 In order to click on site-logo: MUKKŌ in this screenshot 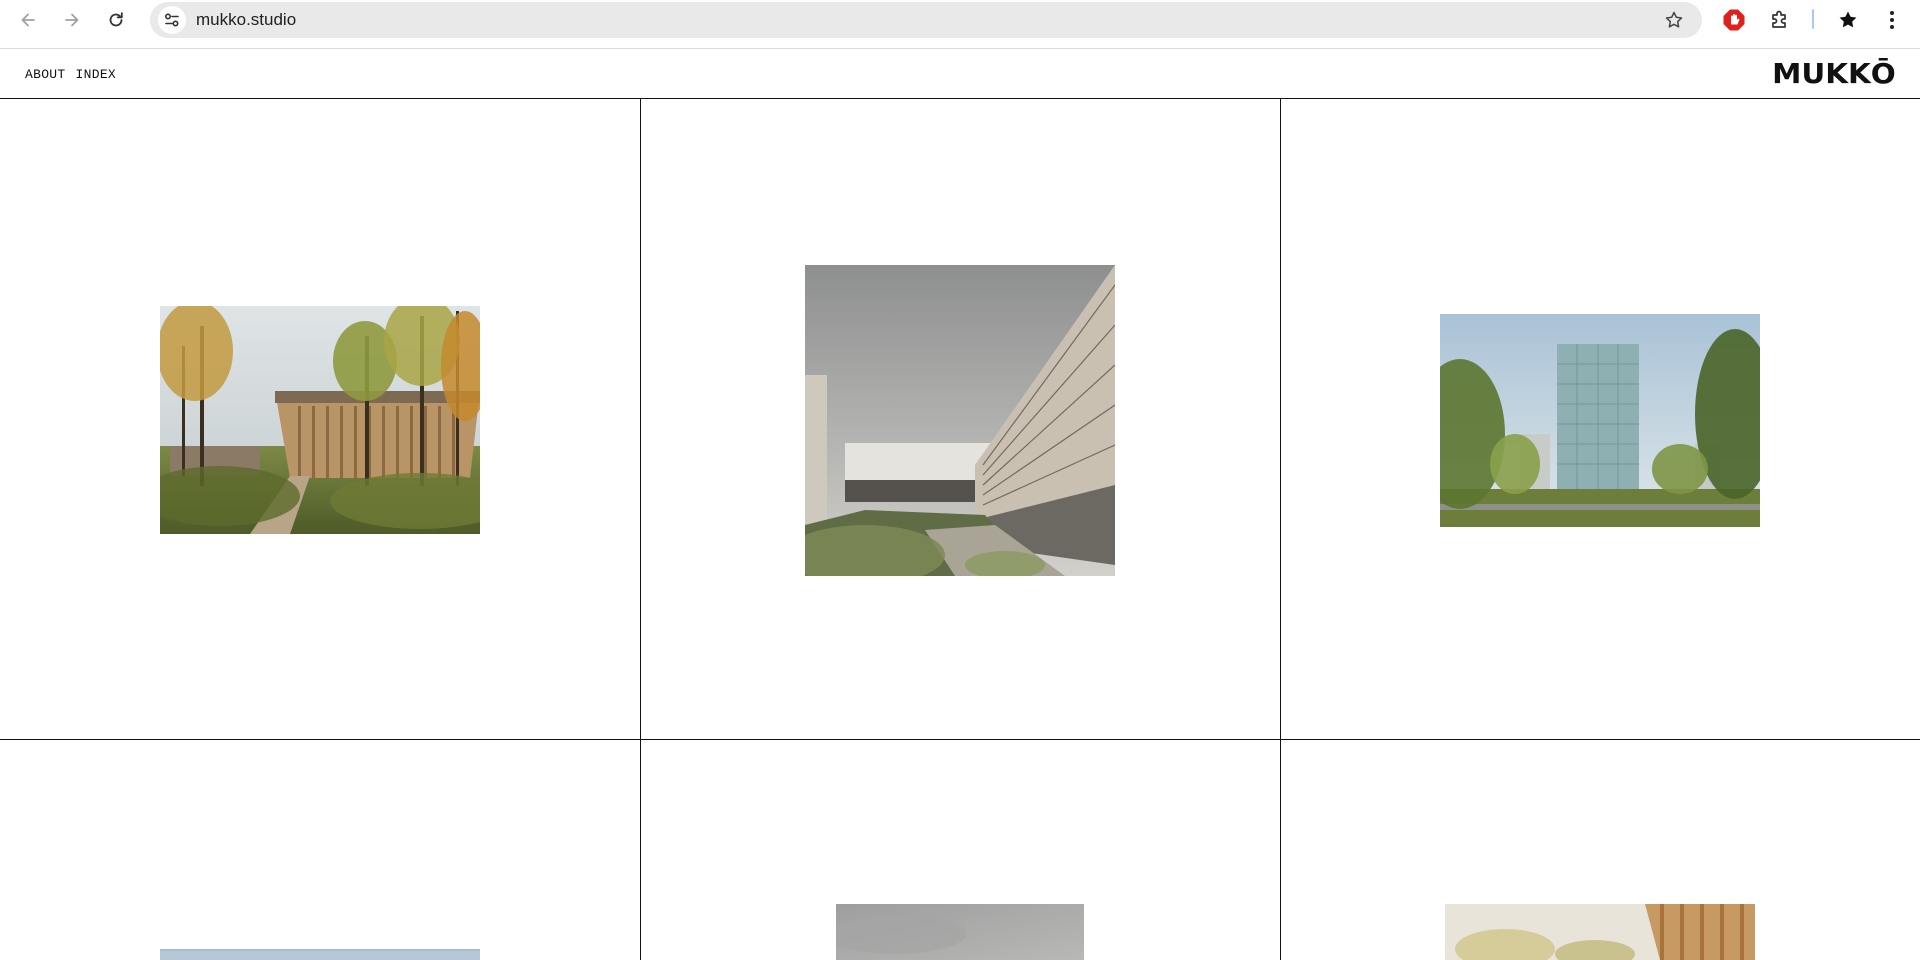, I will do `click(1834, 74)`.